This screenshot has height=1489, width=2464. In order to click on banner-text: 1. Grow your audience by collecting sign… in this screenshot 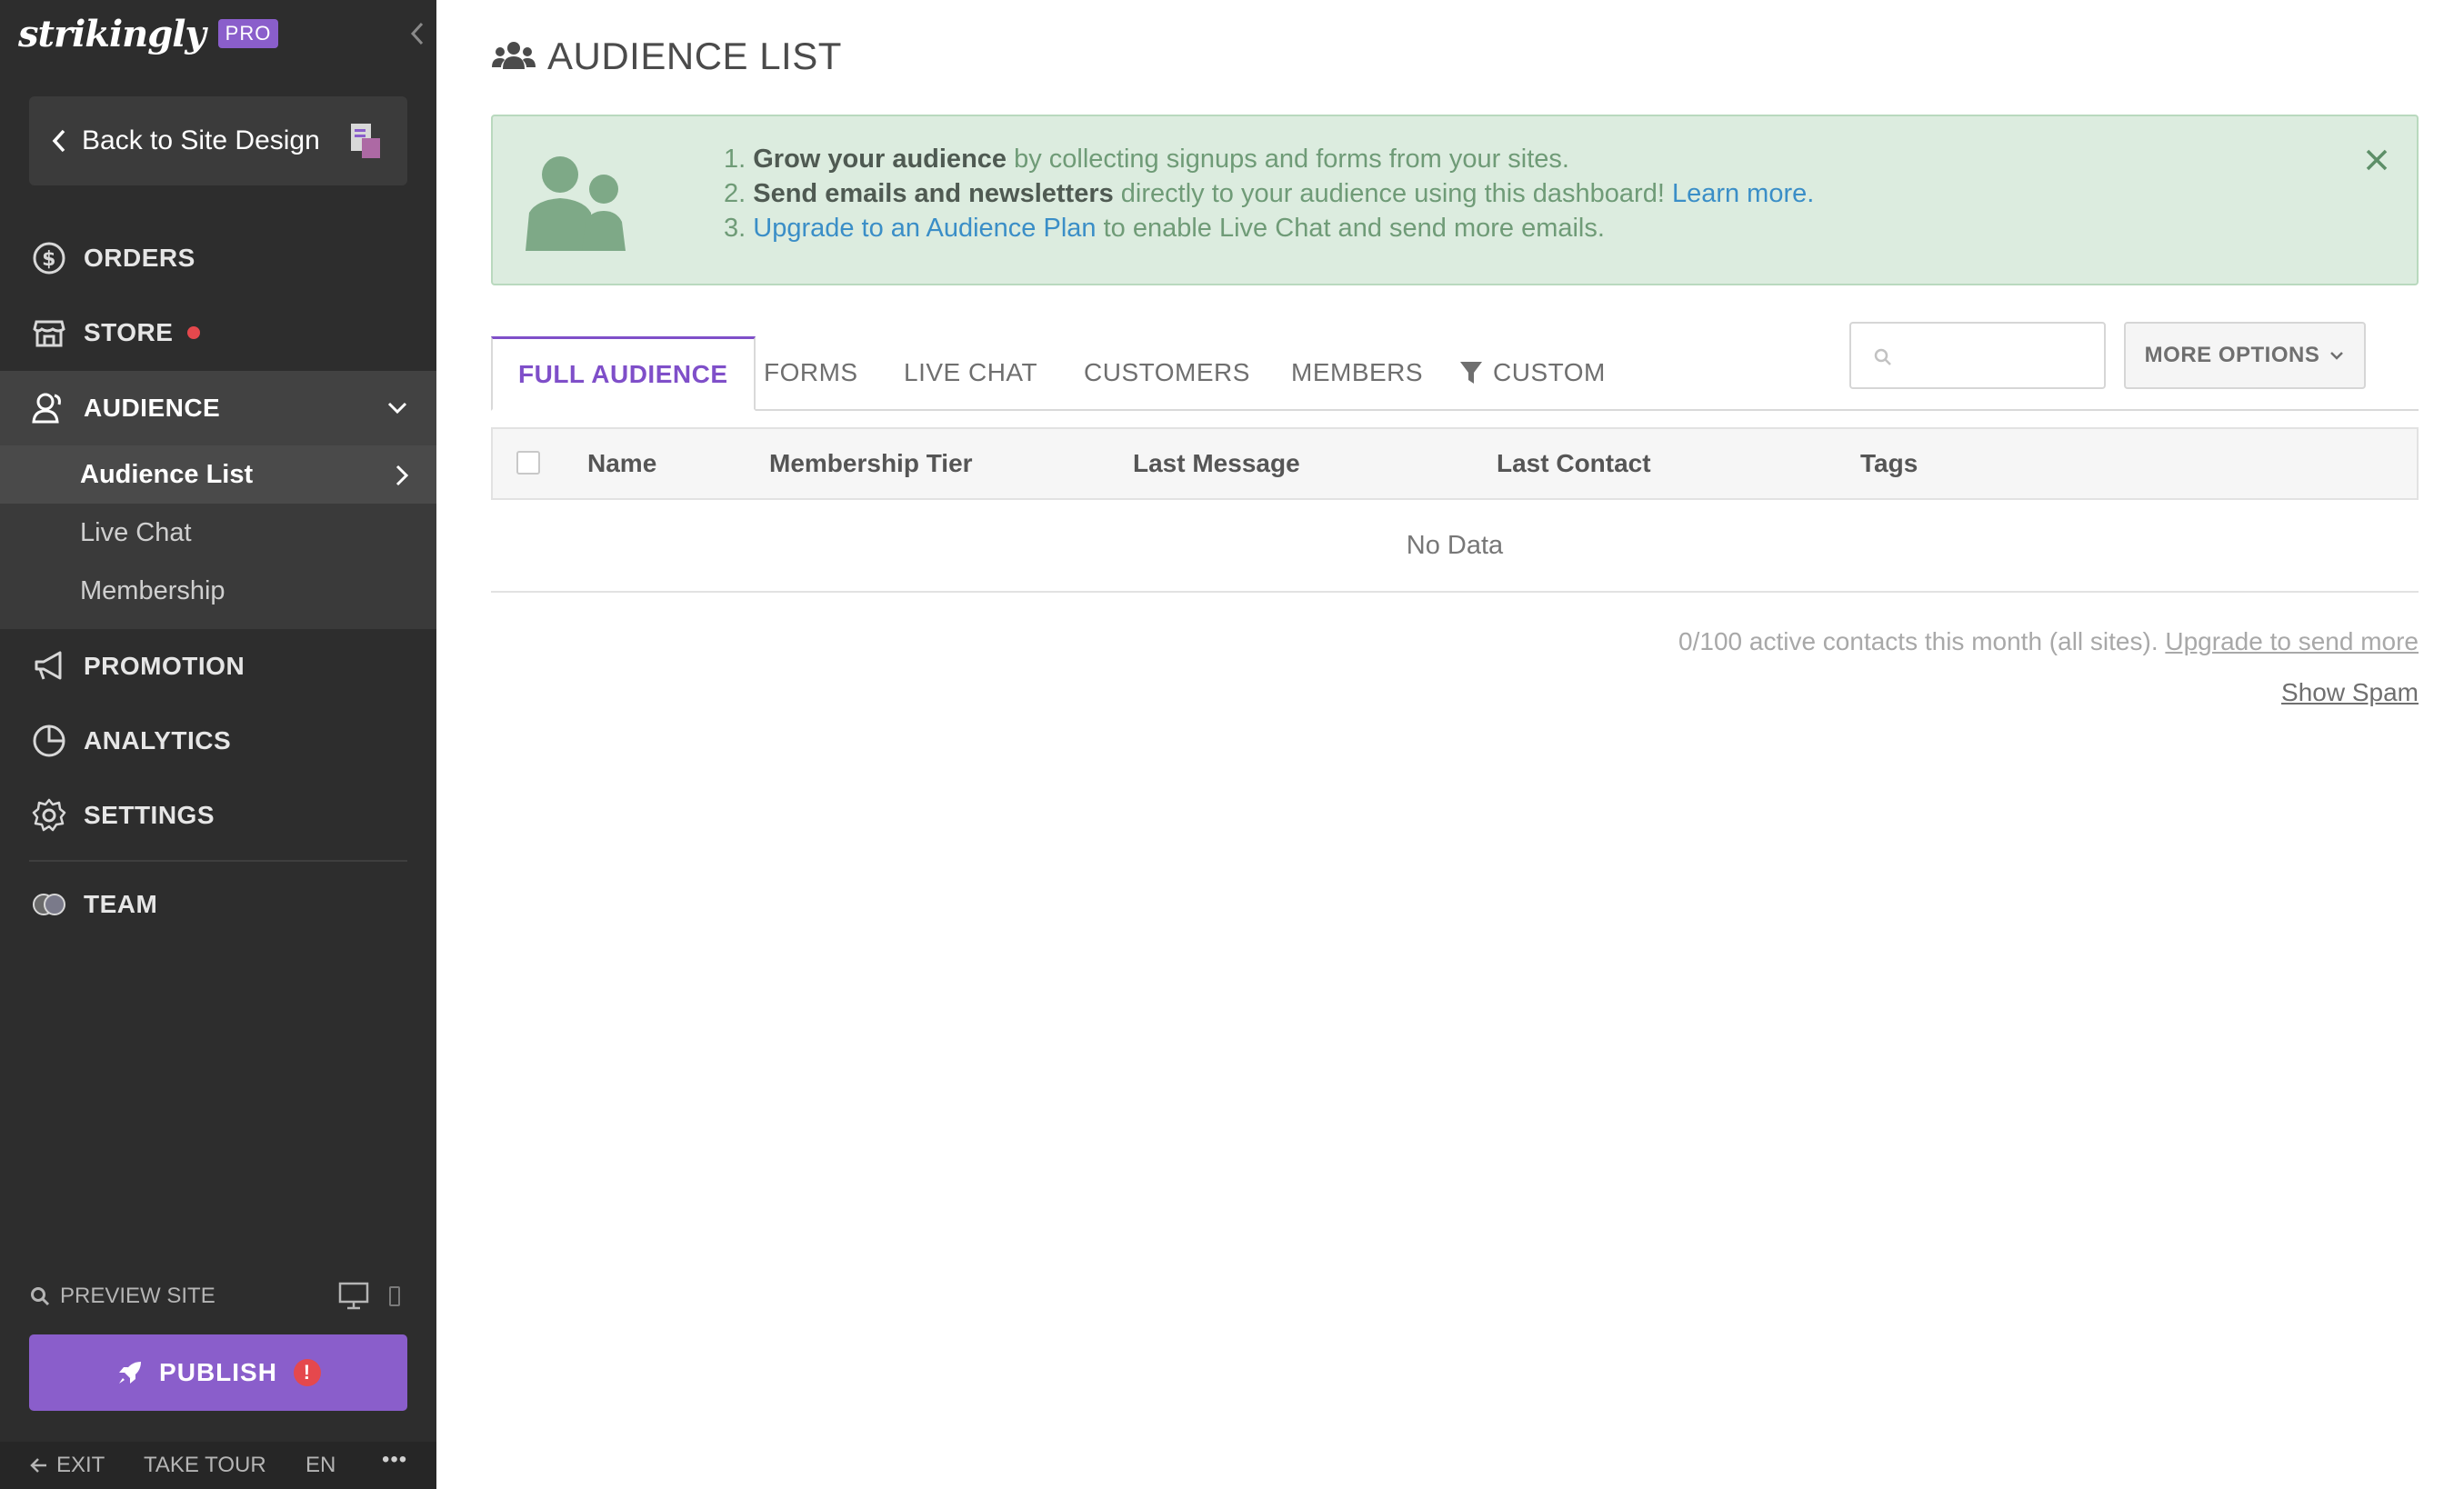, I will do `click(1269, 194)`.